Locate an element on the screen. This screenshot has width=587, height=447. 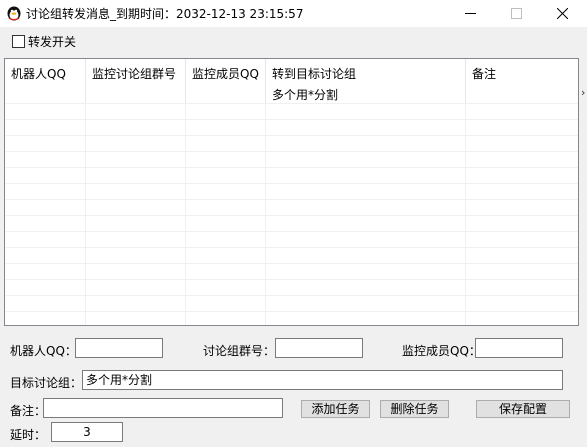
scroll-right-icon: › is located at coordinates (583, 92).